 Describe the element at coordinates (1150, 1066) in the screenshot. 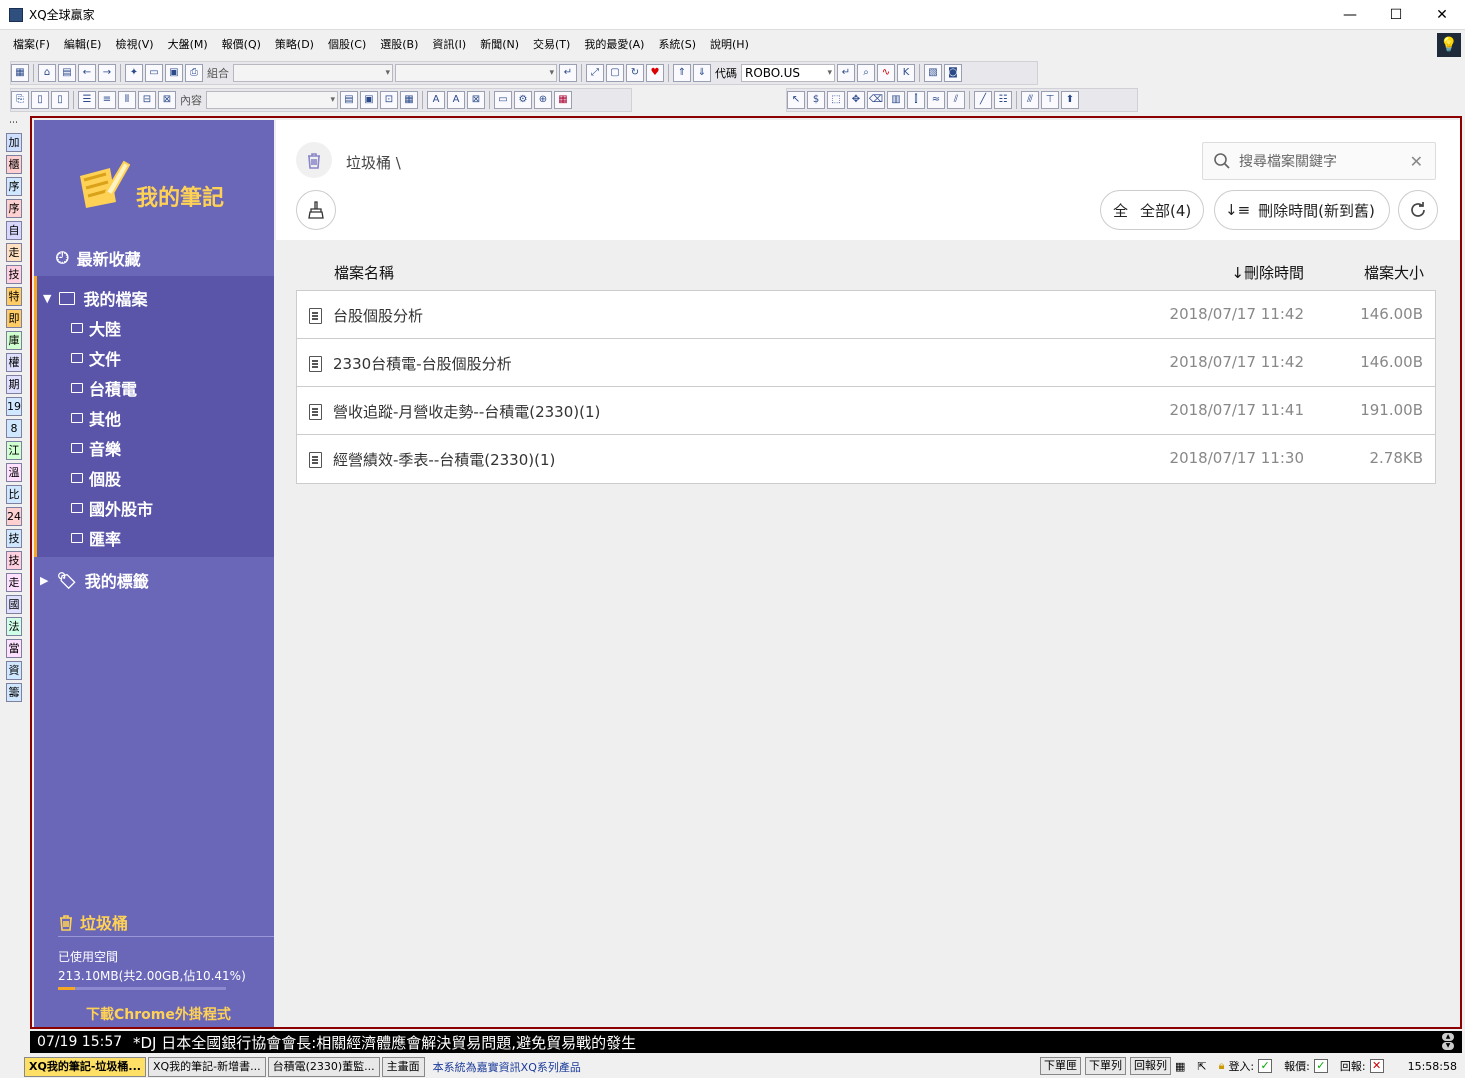

I see `report-bar-button: 回報列` at that location.